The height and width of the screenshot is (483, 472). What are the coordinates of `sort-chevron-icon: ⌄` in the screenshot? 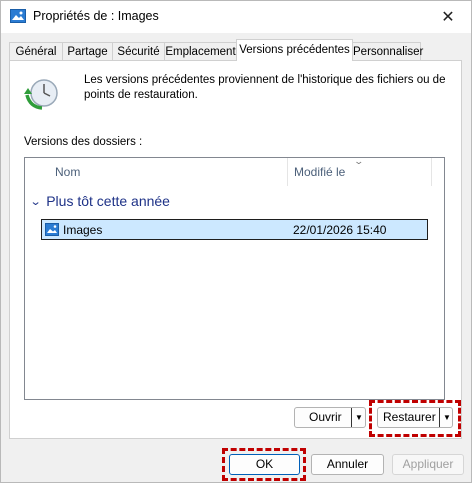 It's located at (359, 161).